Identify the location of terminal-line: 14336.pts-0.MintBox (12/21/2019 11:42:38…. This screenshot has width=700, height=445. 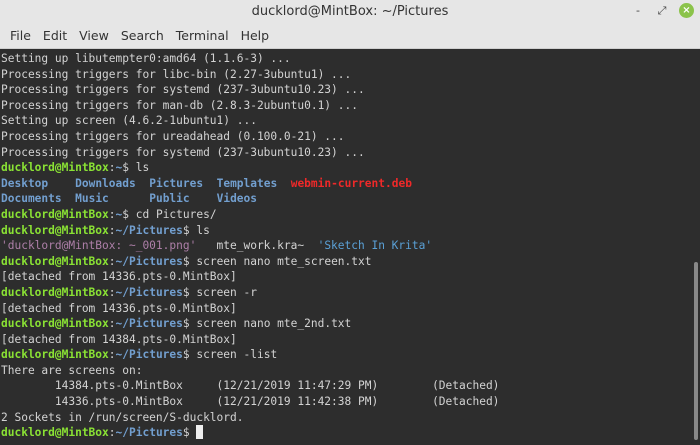
(350, 402).